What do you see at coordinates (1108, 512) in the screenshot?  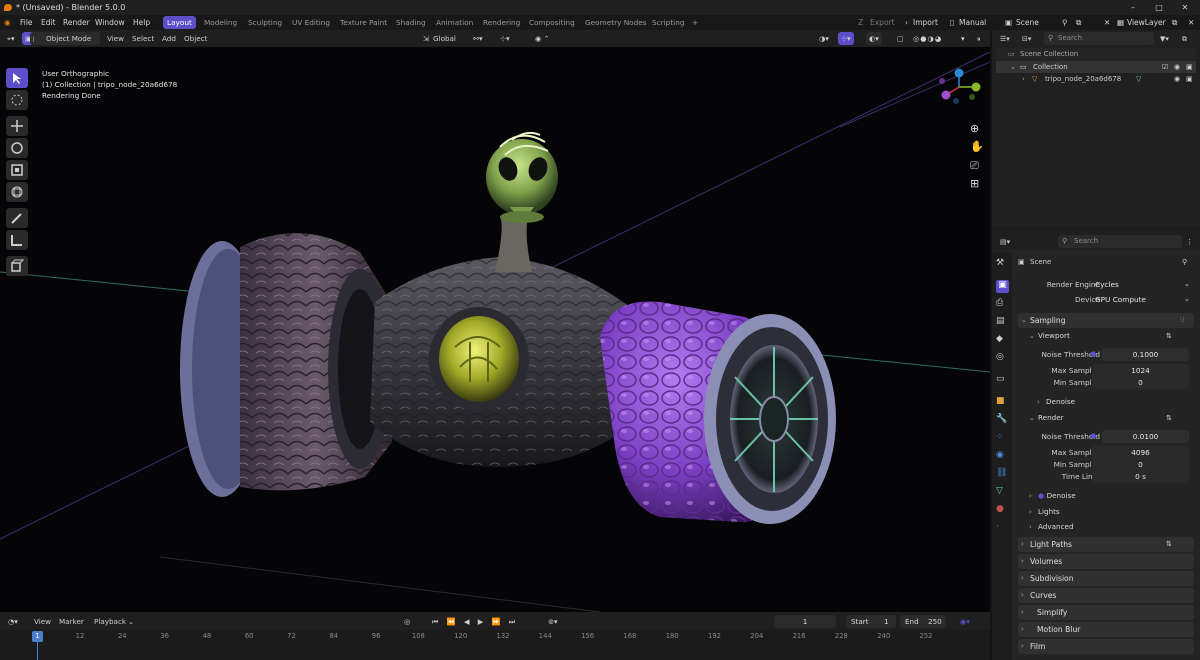 I see `subpanel-lights: › Lights` at bounding box center [1108, 512].